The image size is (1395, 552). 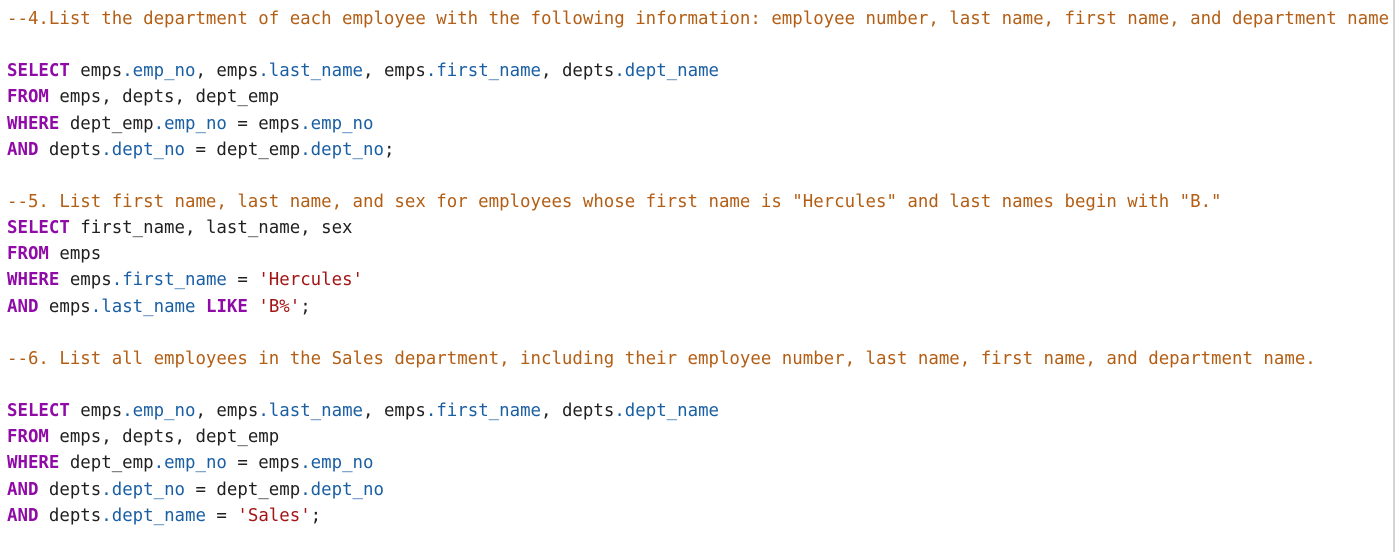 I want to click on code-line: AND emps.last_name LIKE 'B%';, so click(x=698, y=307).